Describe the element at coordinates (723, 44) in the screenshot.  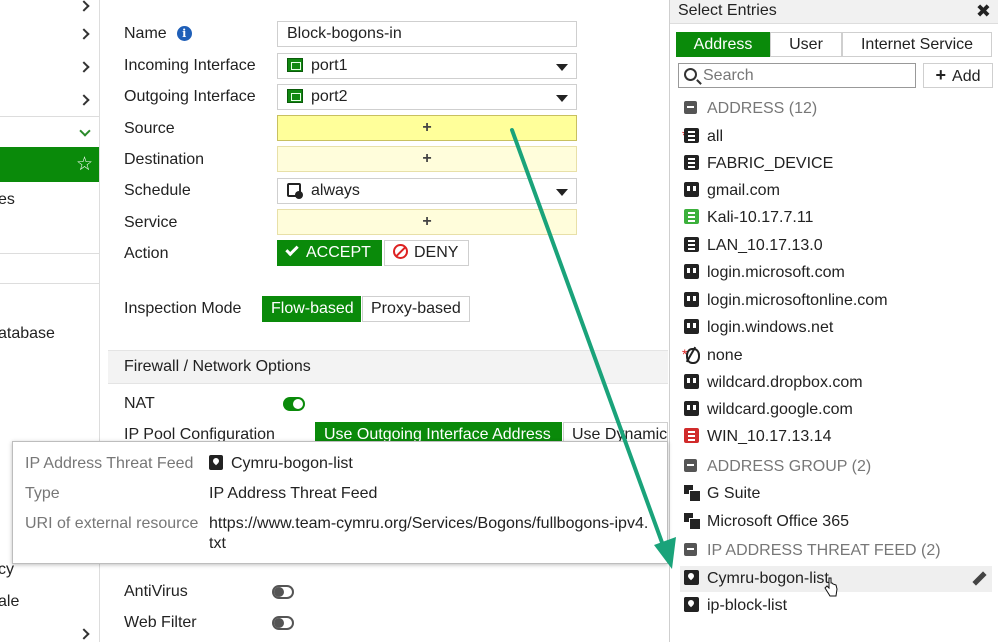
I see `tab-address: Address` at that location.